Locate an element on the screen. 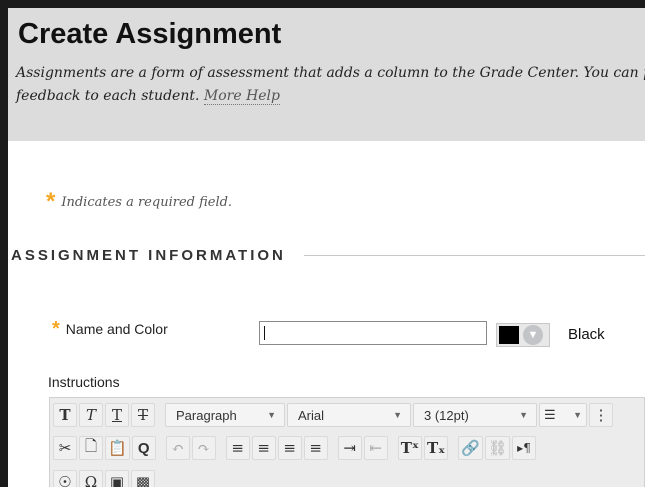 The width and height of the screenshot is (645, 487). special-char-icon: Ω is located at coordinates (91, 478).